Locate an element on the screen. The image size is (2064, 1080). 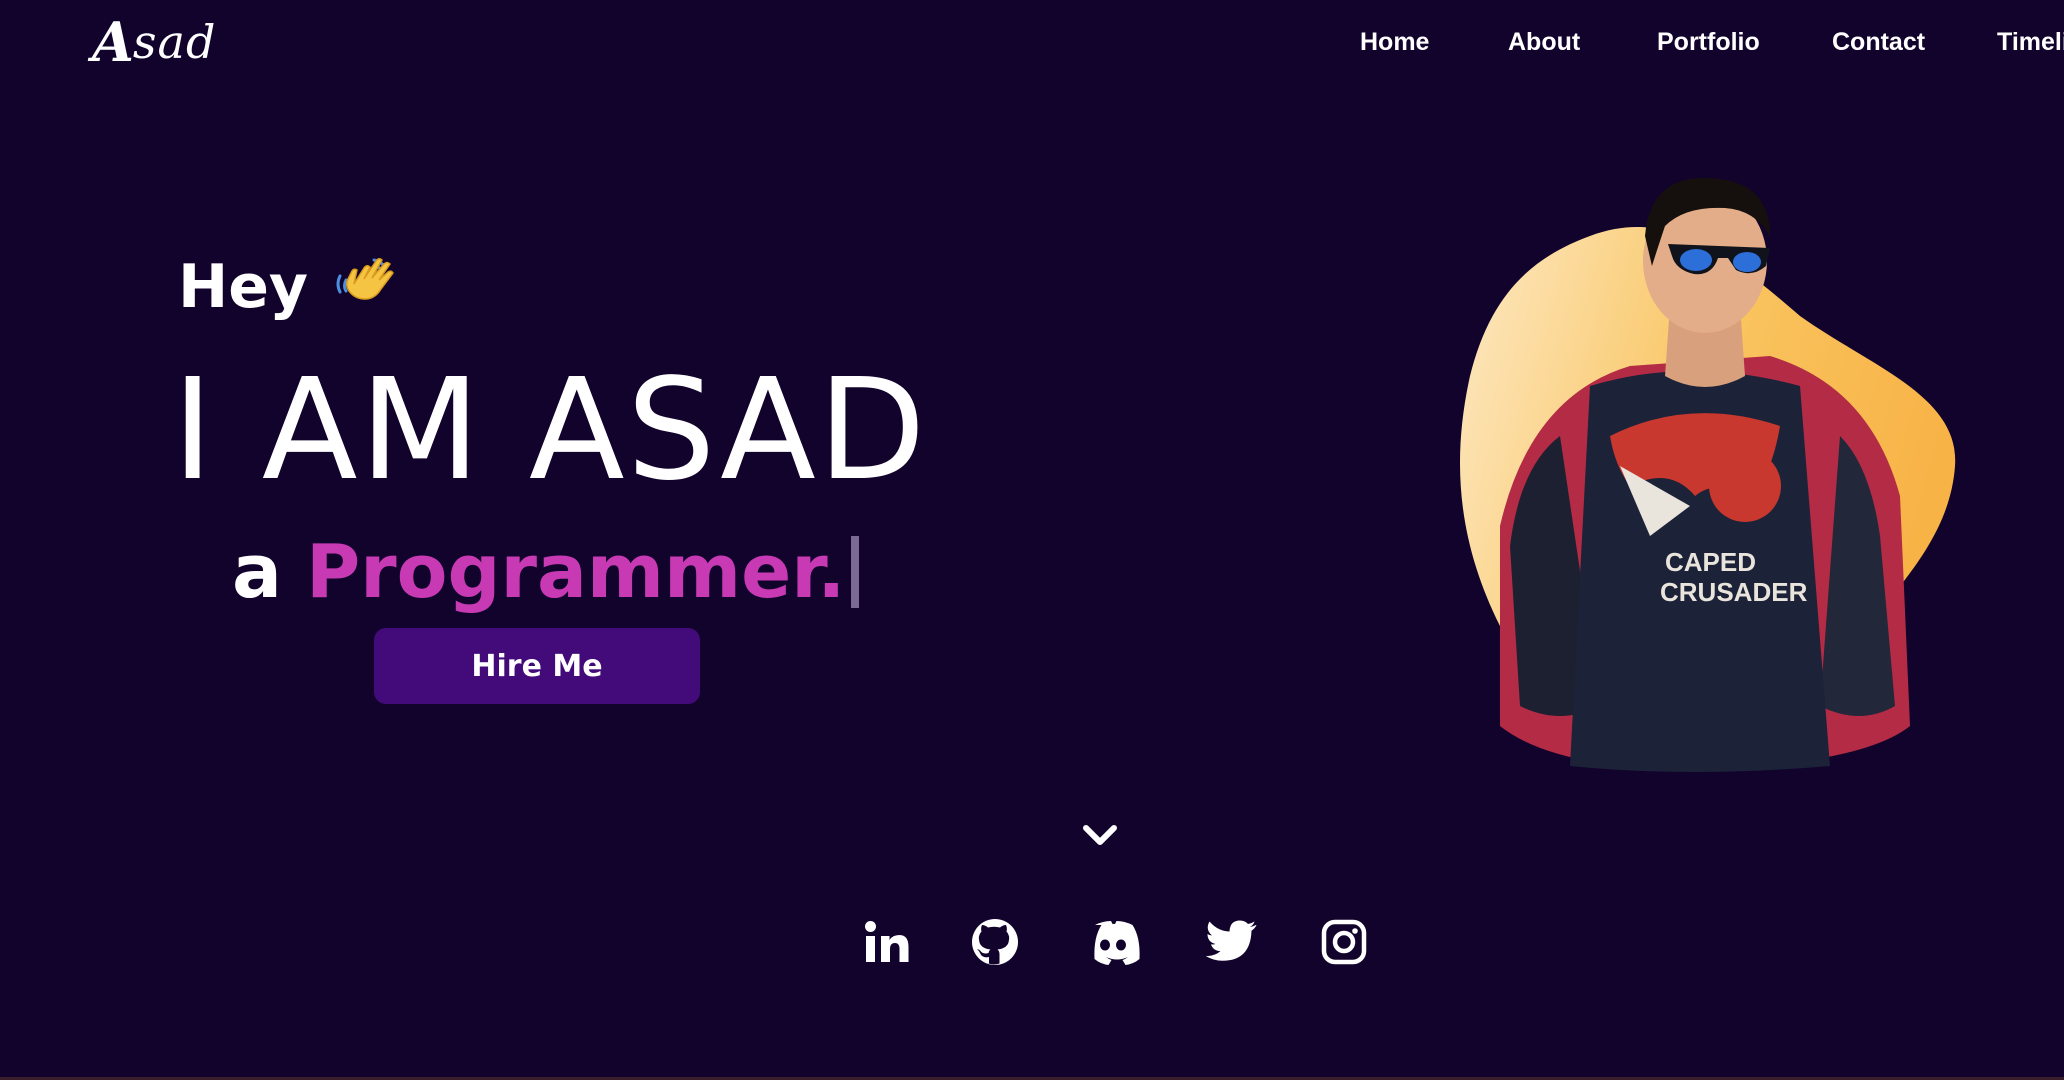
twitter-icon is located at coordinates (1232, 942).